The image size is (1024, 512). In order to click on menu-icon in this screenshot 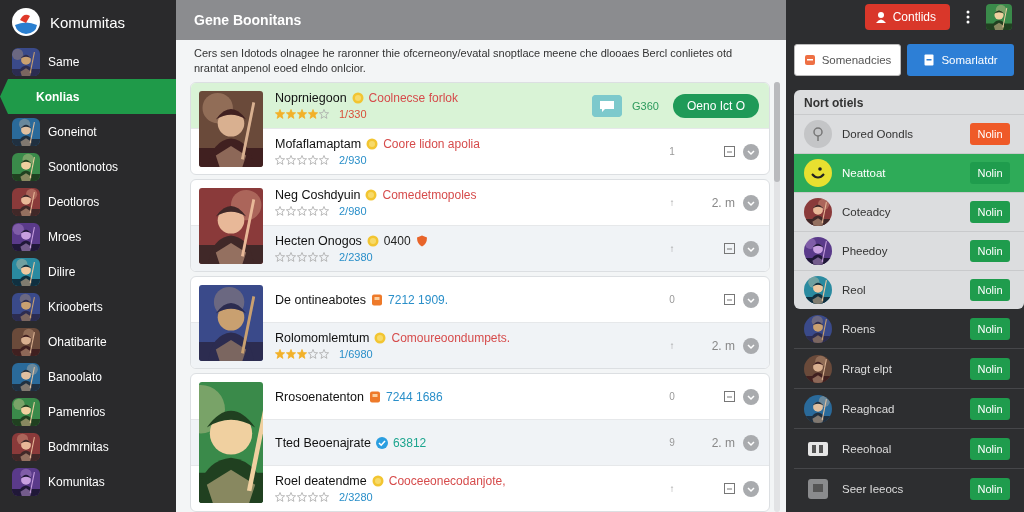, I will do `click(968, 17)`.